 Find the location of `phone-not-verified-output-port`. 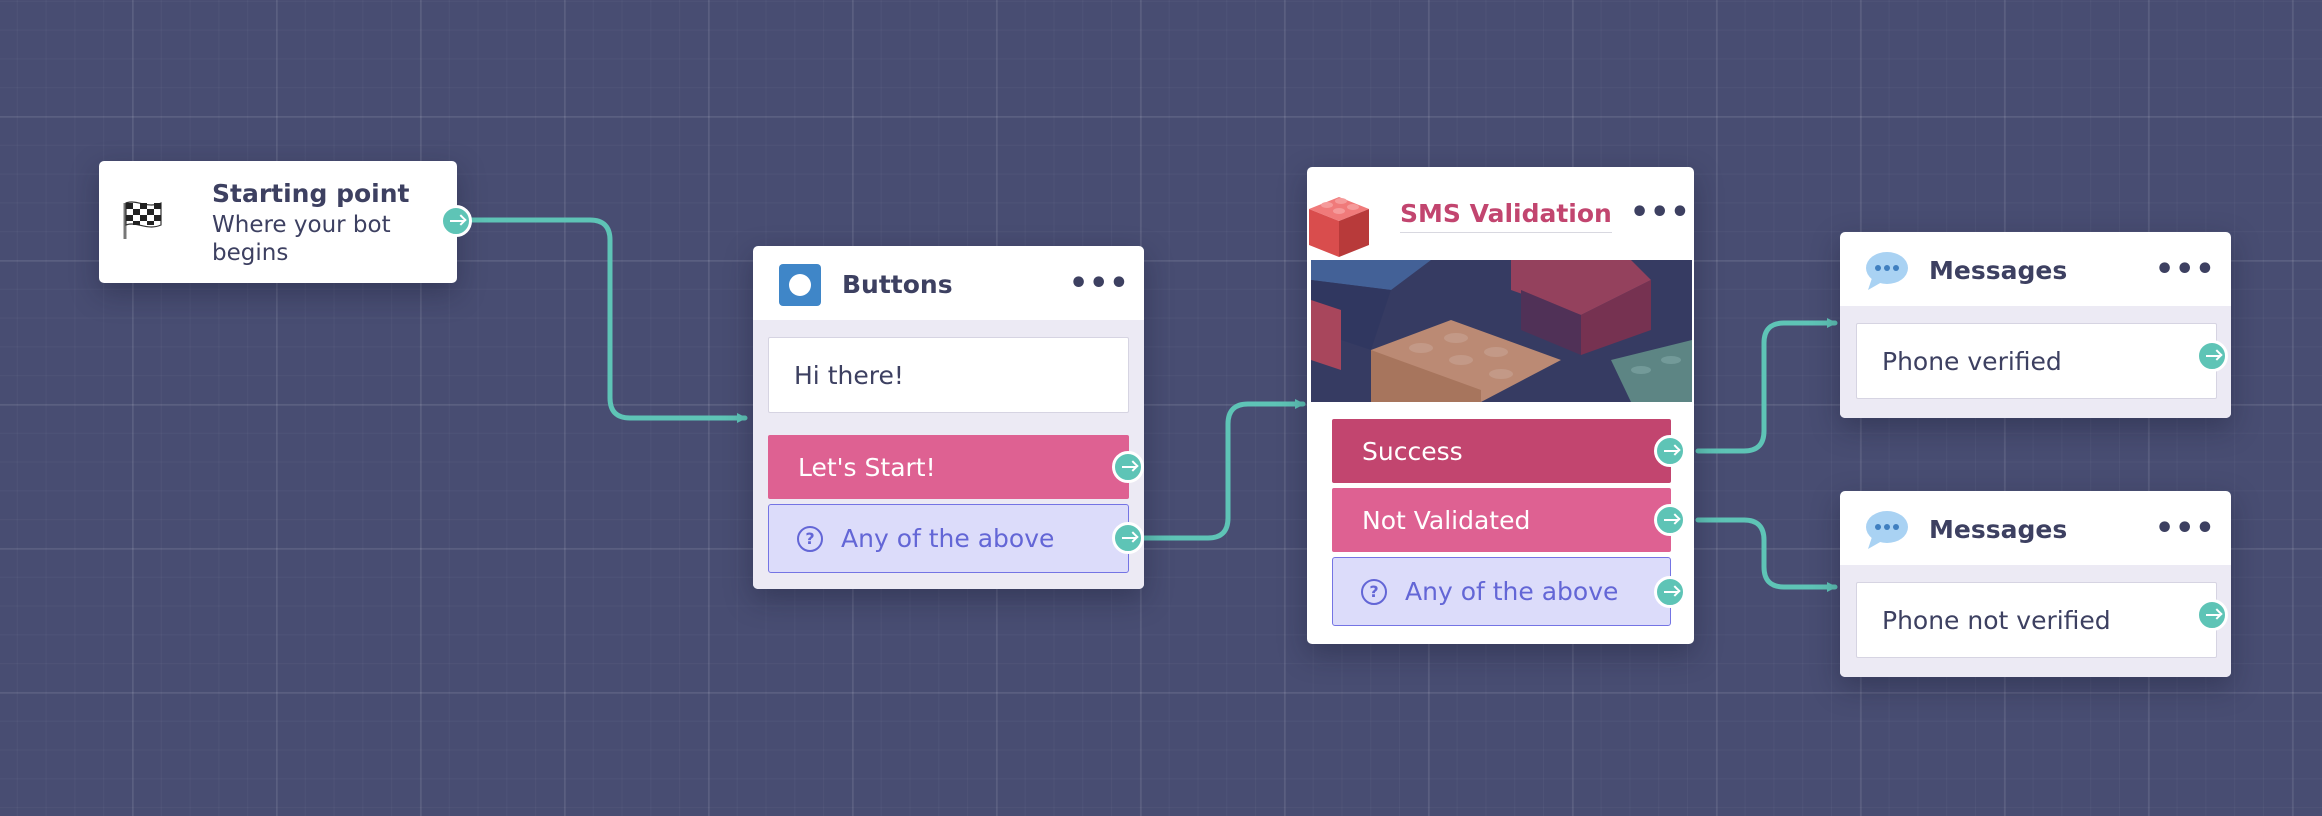

phone-not-verified-output-port is located at coordinates (2212, 615).